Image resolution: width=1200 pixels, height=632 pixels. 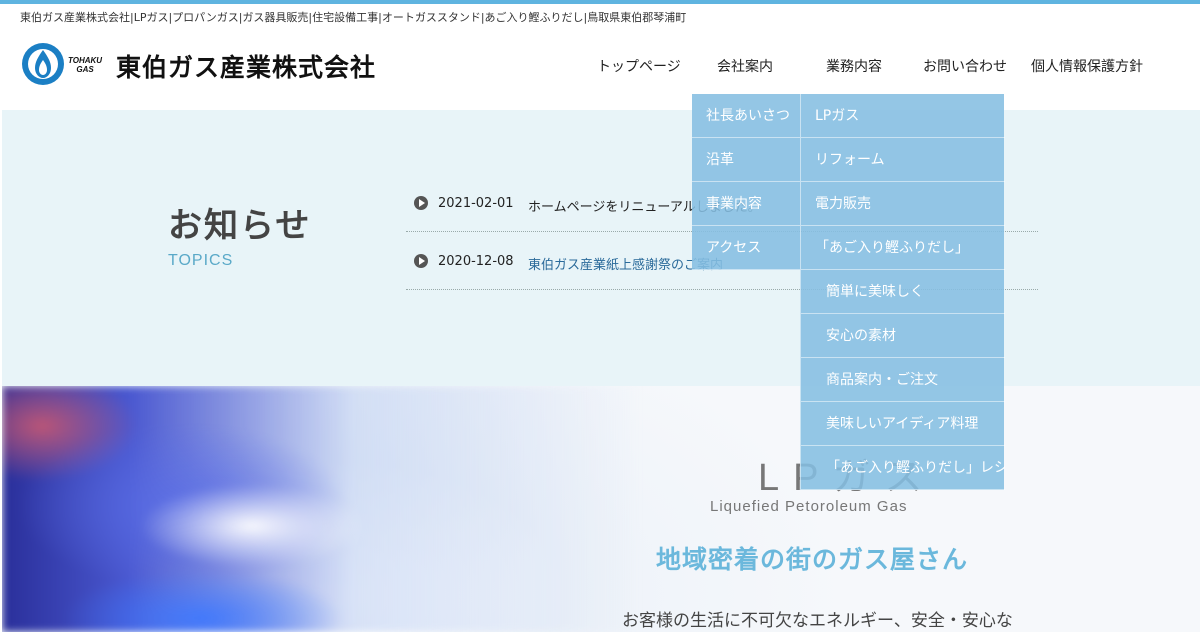 I want to click on site-logo: TOHAKU GAS 東伯ガス産業株式会社, so click(x=197, y=64).